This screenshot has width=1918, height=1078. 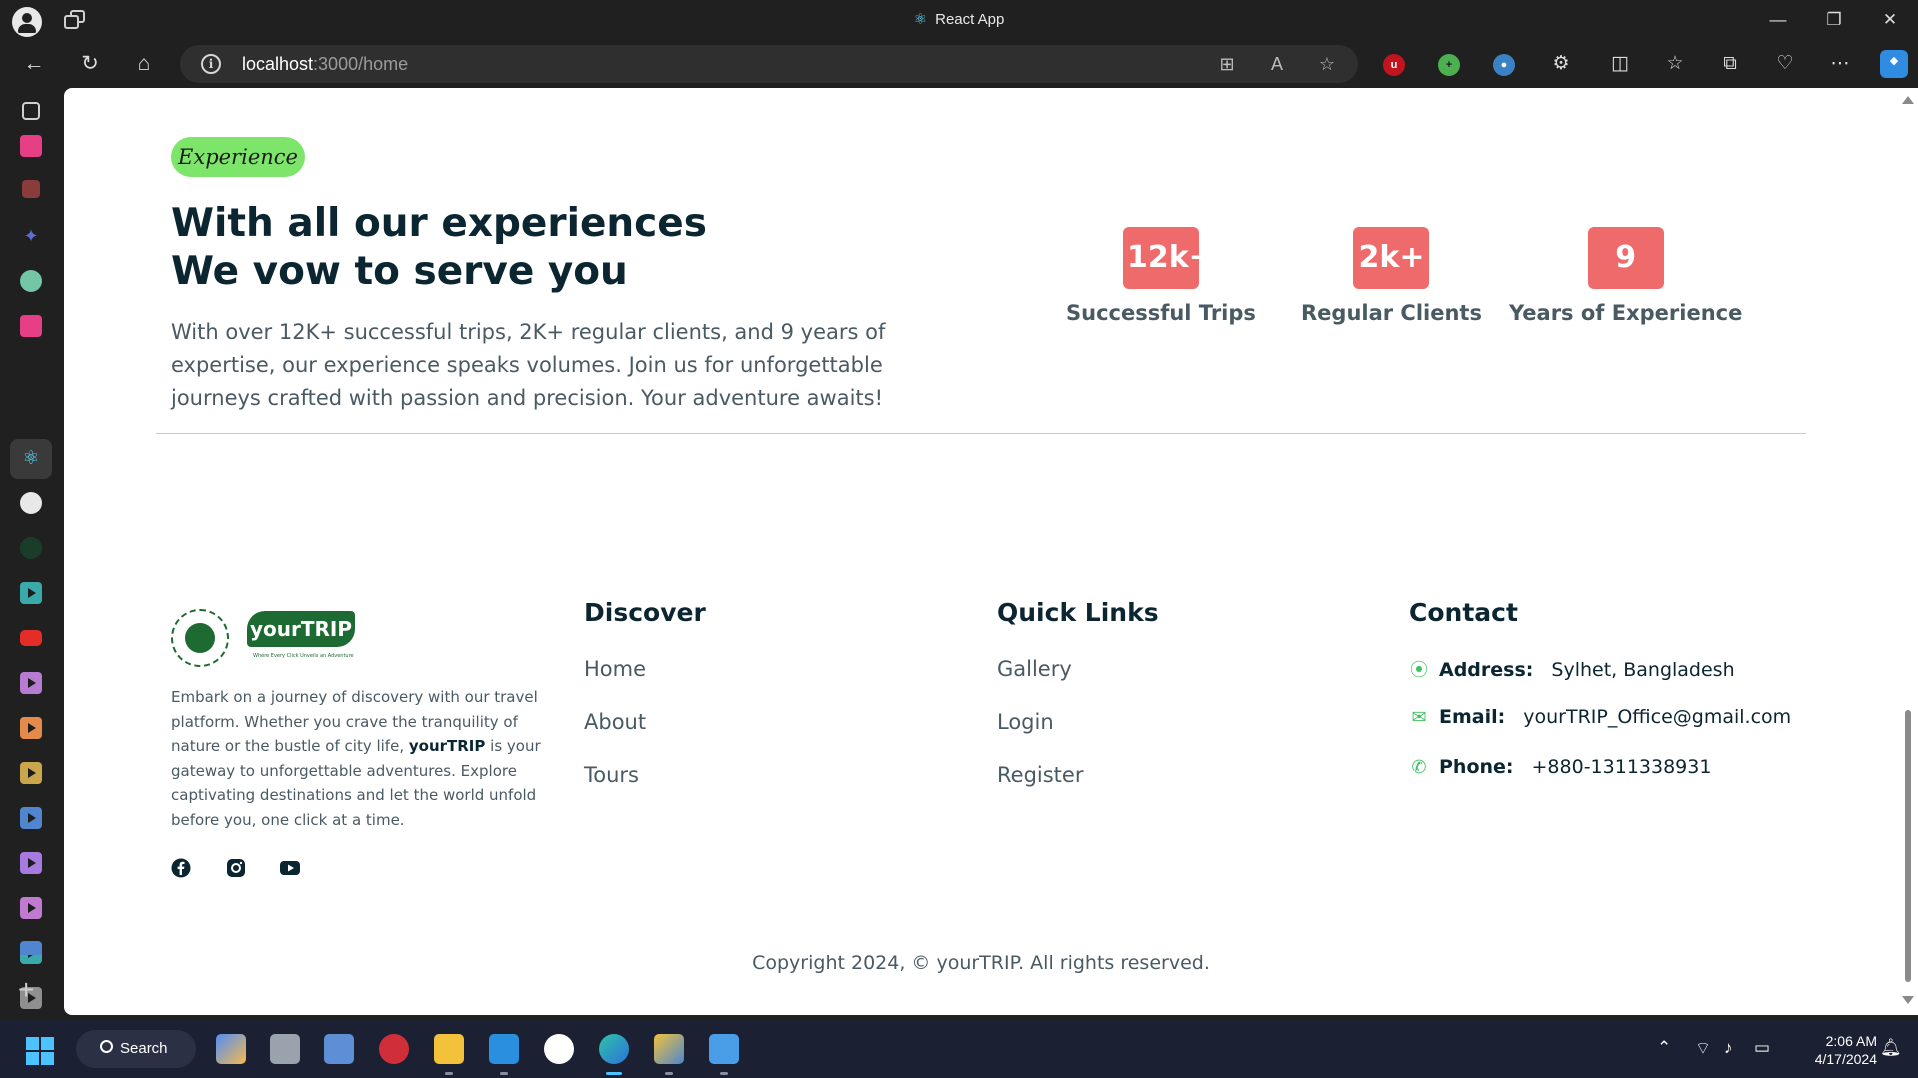 What do you see at coordinates (31, 236) in the screenshot?
I see `sidebar-tab-3: ✦` at bounding box center [31, 236].